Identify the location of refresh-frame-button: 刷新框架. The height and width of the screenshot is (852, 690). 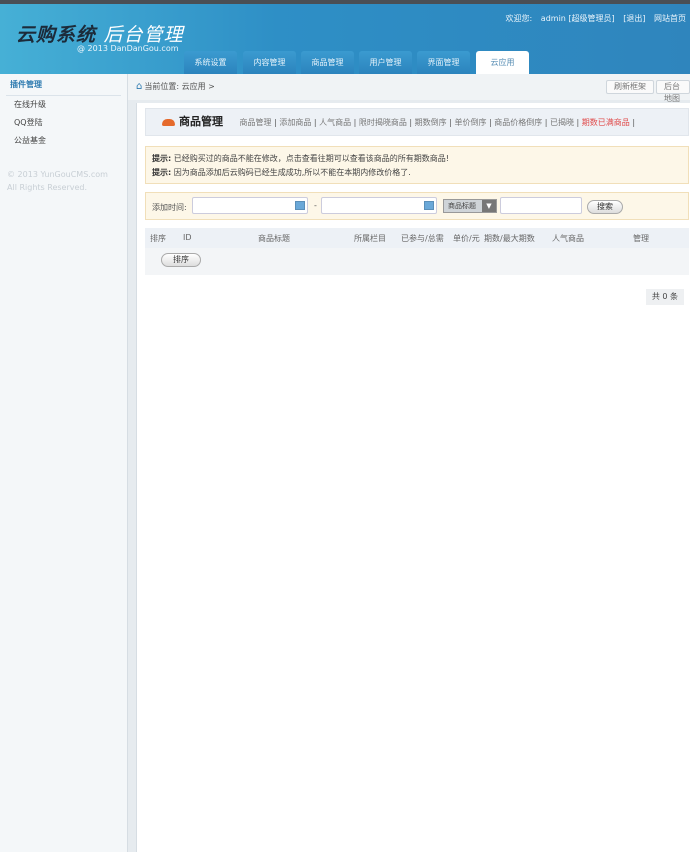
(630, 87).